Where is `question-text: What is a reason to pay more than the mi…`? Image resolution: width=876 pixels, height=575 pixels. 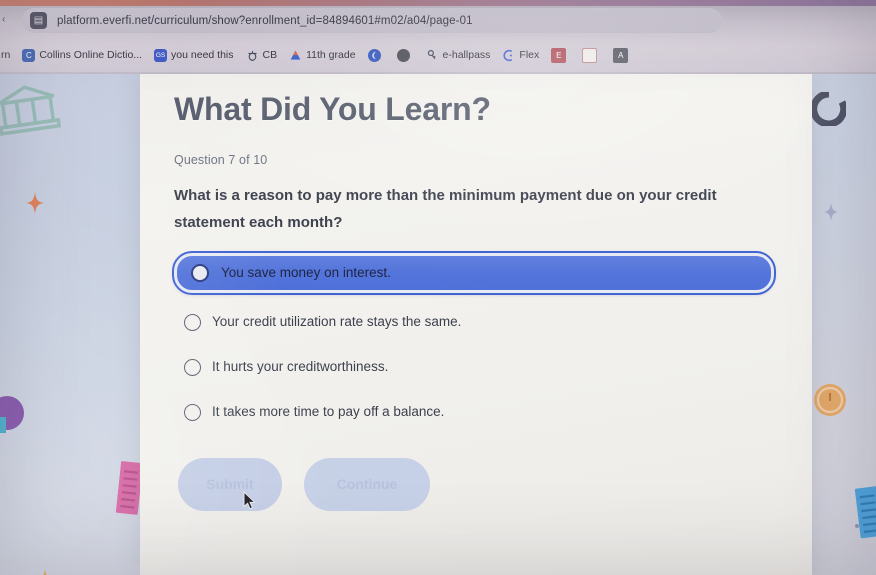 question-text: What is a reason to pay more than the mi… is located at coordinates (445, 209).